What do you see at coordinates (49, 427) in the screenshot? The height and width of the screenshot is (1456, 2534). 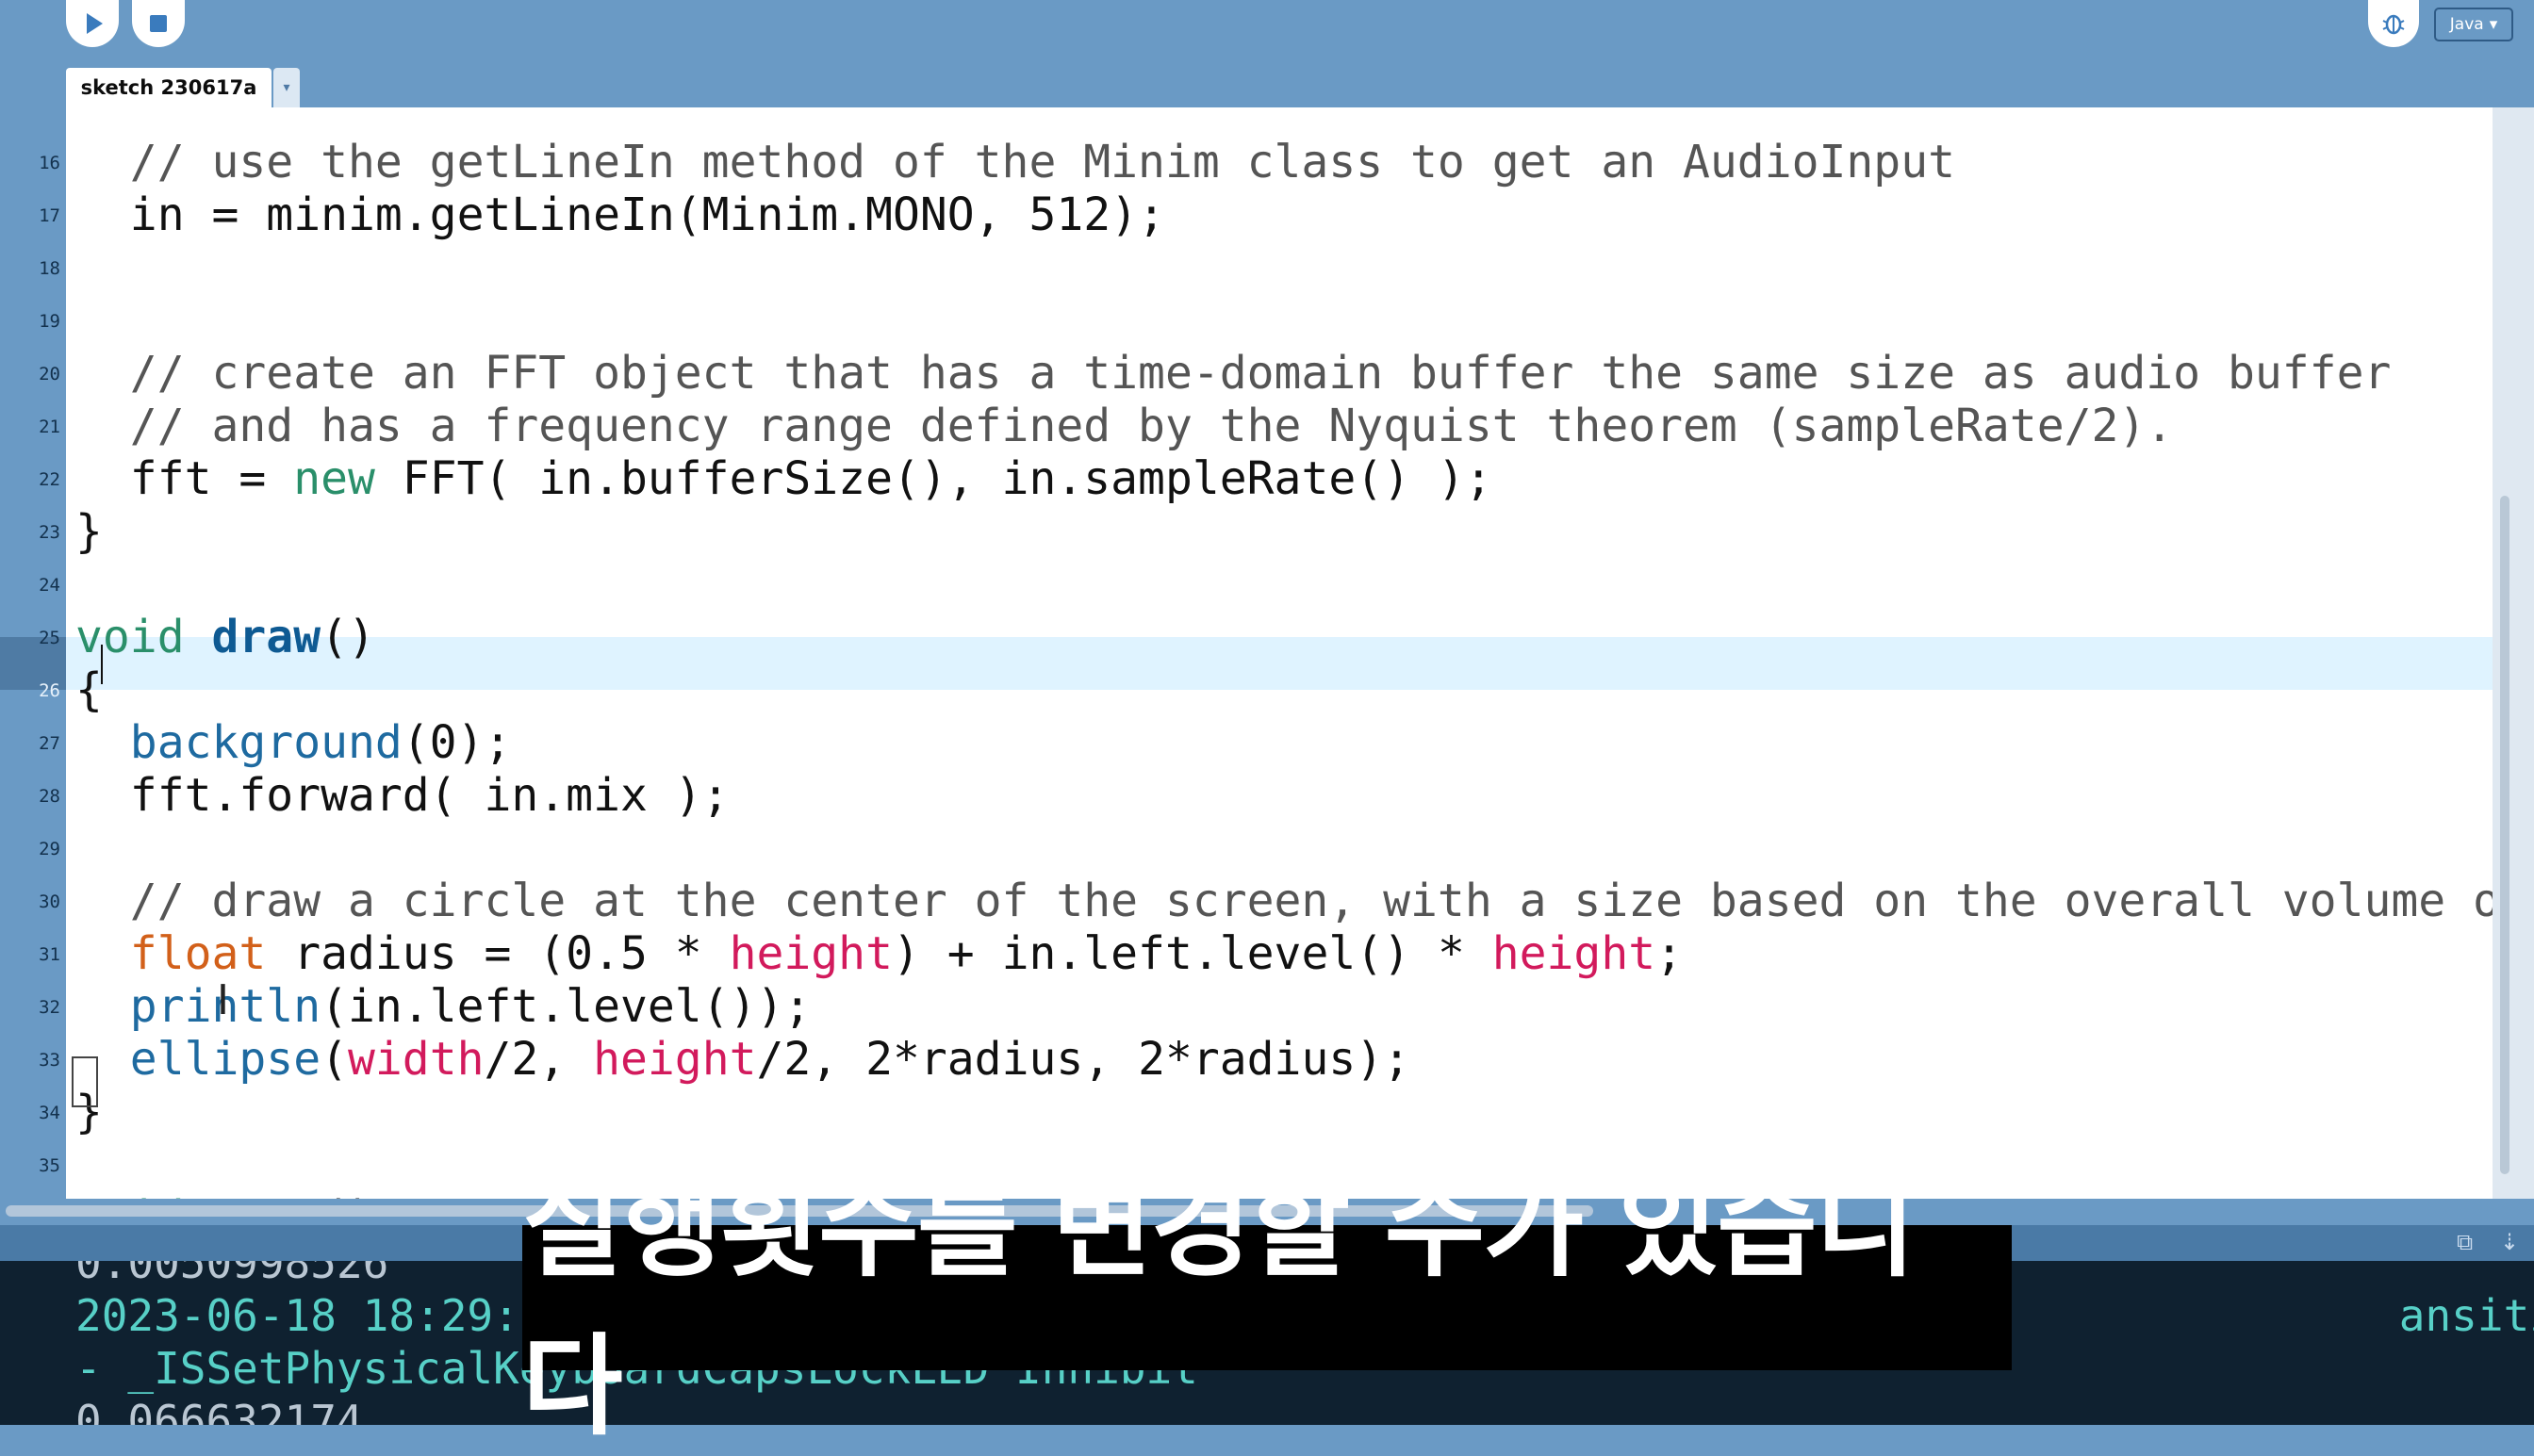 I see `line-number: 21` at bounding box center [49, 427].